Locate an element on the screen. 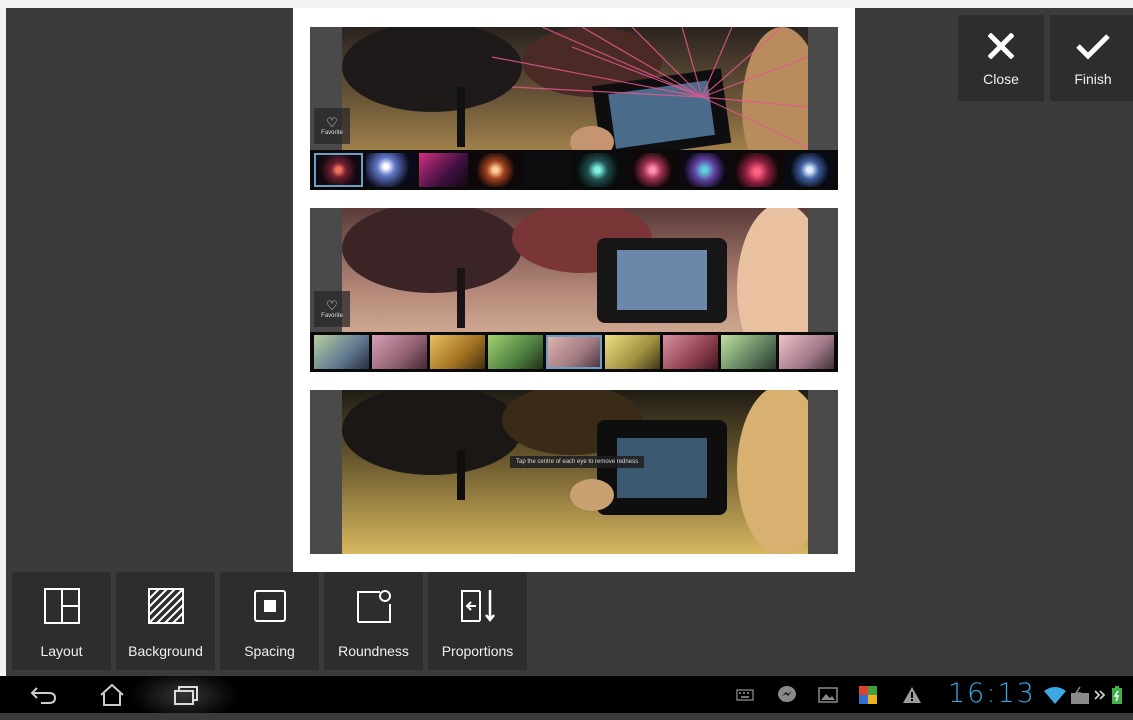 This screenshot has height=720, width=1133. favorite-button-2: ♡ Favorite is located at coordinates (332, 309).